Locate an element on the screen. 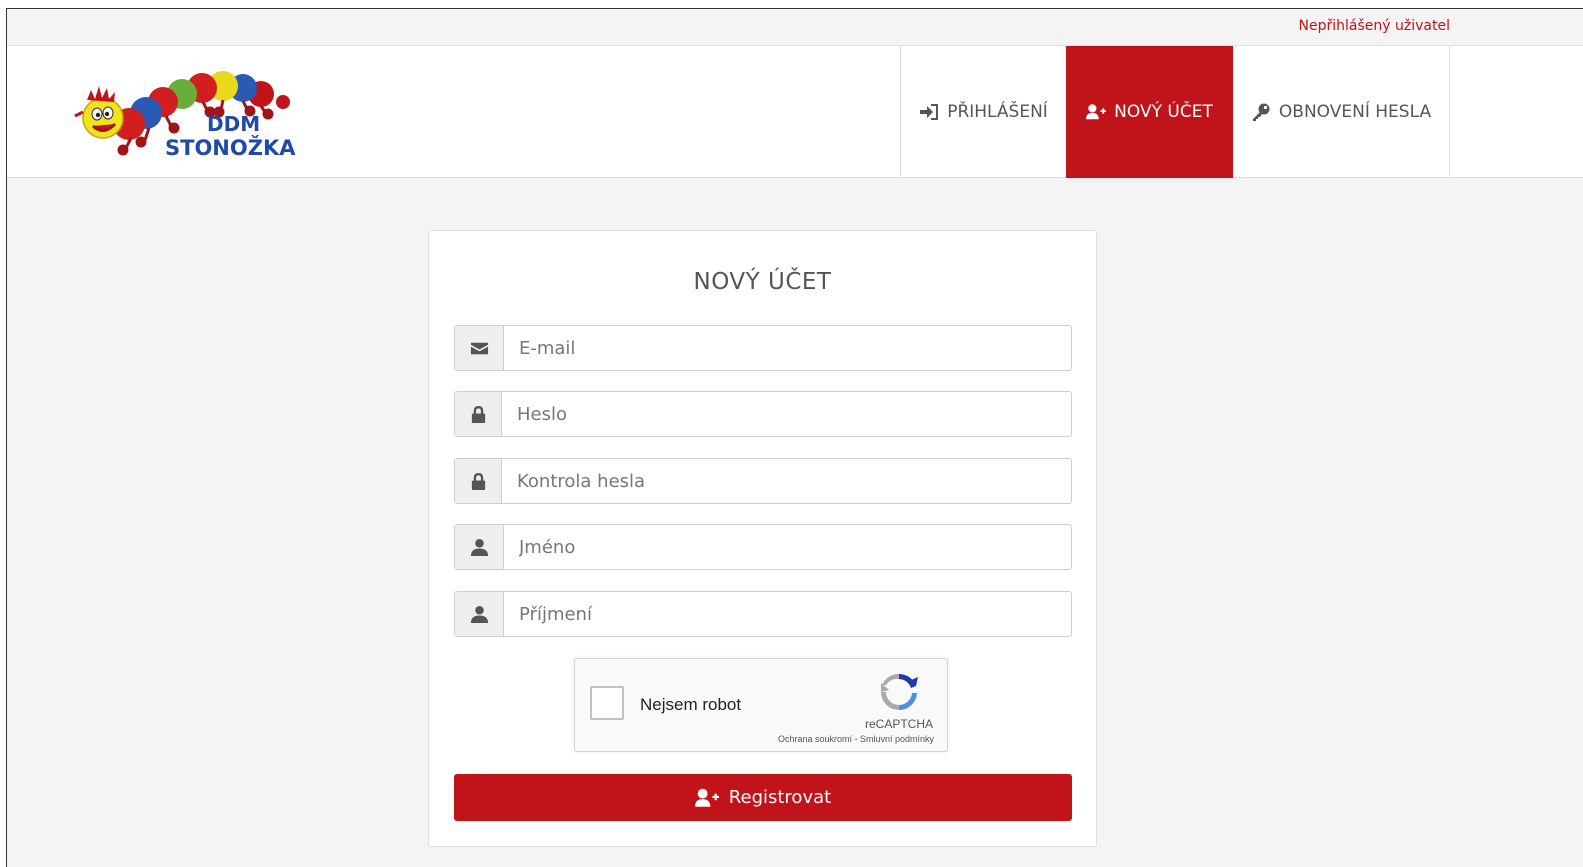  first-name-field is located at coordinates (763, 547).